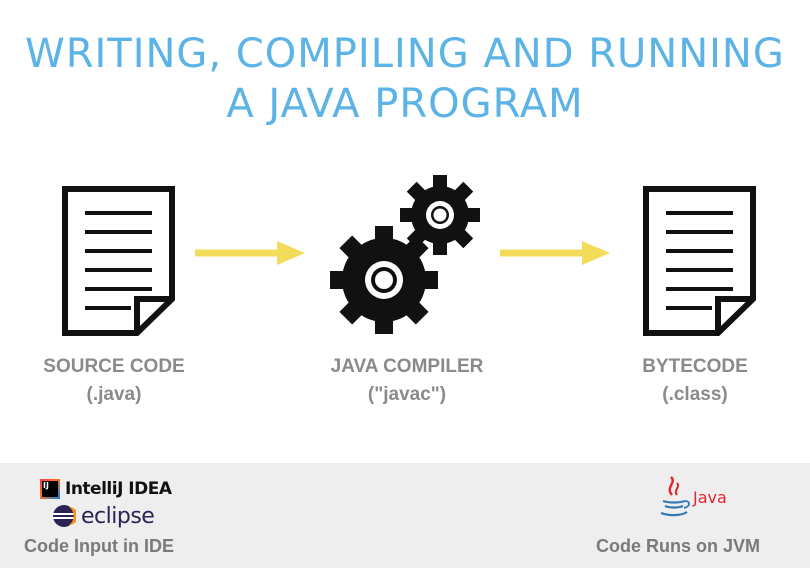 Image resolution: width=810 pixels, height=568 pixels. Describe the element at coordinates (695, 381) in the screenshot. I see `bytecode-label: BYTECODE (.class)` at that location.